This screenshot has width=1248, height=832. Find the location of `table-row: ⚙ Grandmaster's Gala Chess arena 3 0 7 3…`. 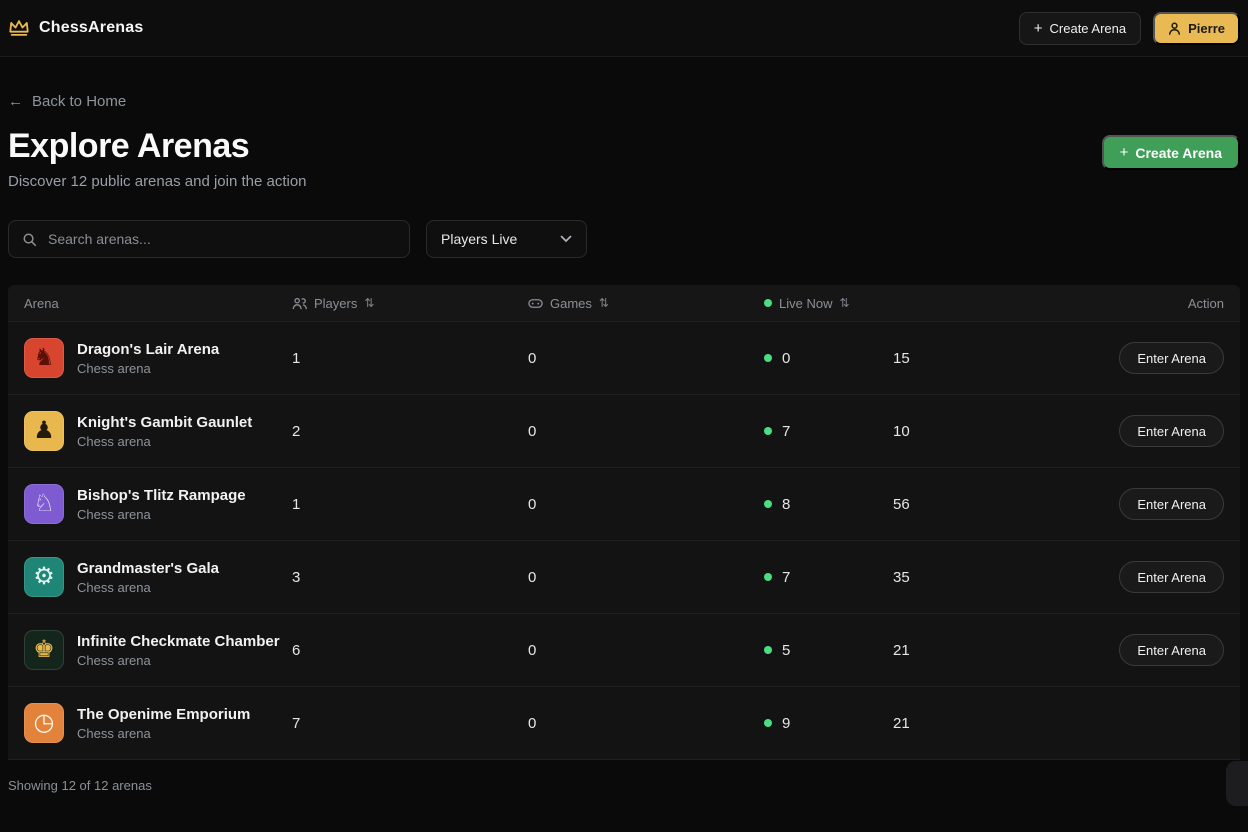

table-row: ⚙ Grandmaster's Gala Chess arena 3 0 7 3… is located at coordinates (624, 576).